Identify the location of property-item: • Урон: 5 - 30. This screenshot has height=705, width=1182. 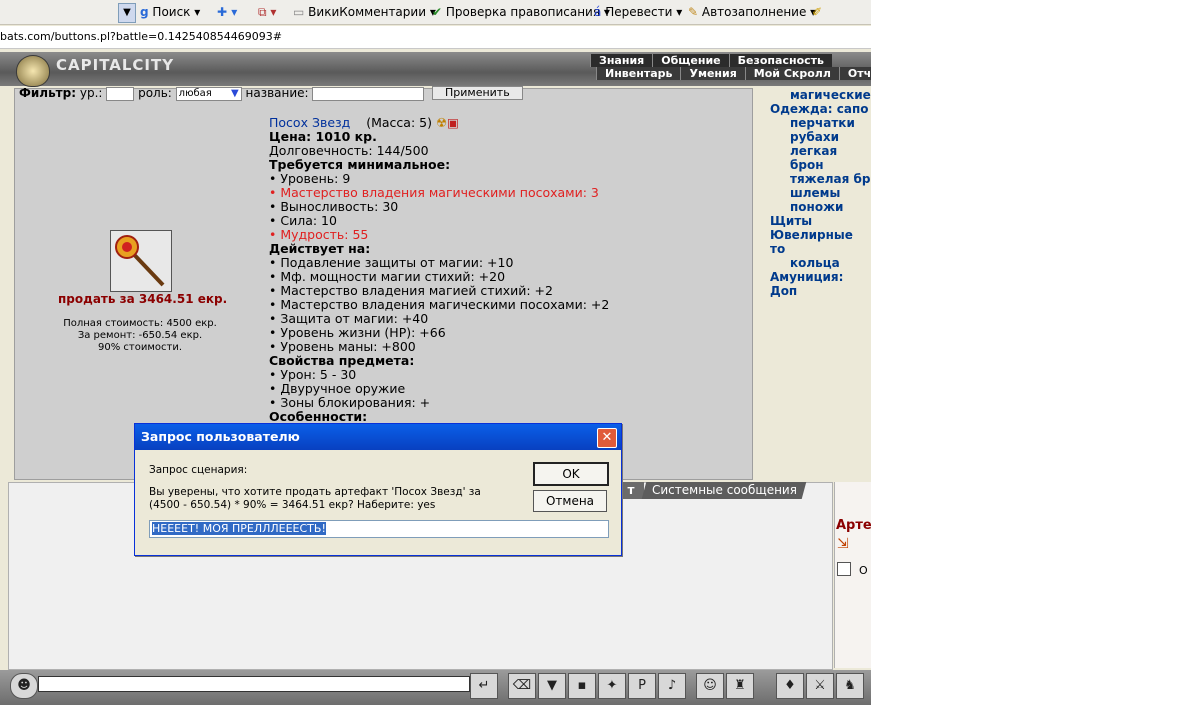
(313, 374).